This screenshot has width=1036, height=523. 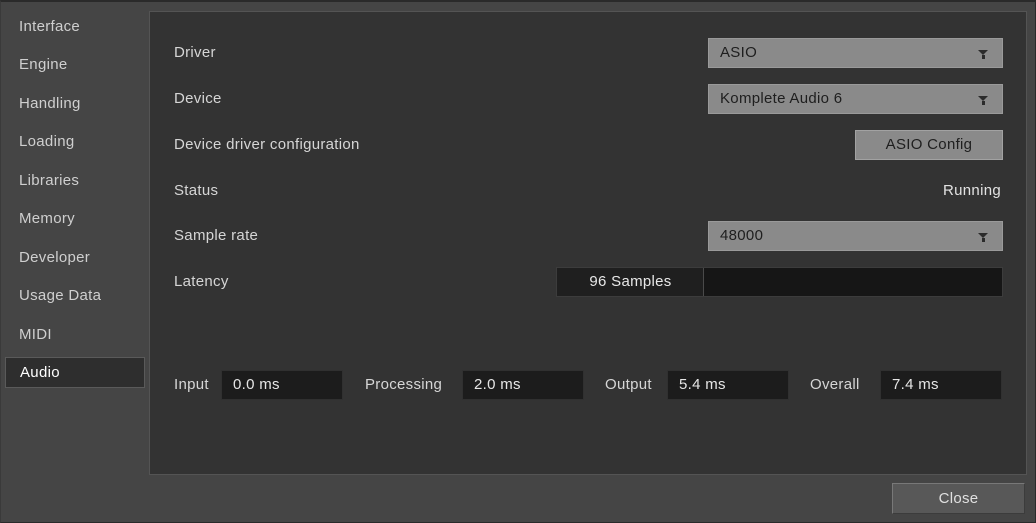 What do you see at coordinates (972, 190) in the screenshot?
I see `status-value: Running` at bounding box center [972, 190].